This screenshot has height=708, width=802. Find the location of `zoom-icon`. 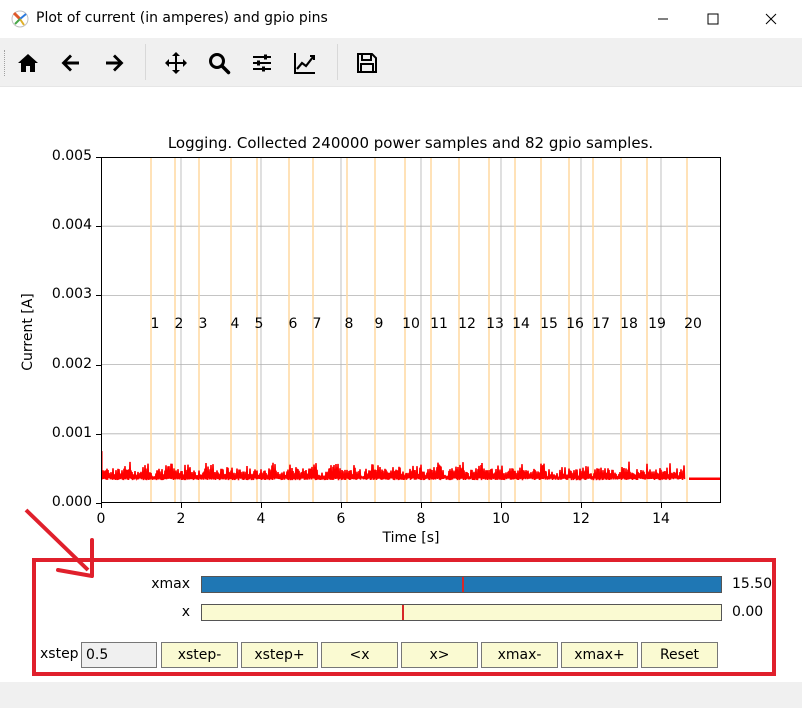

zoom-icon is located at coordinates (220, 64).